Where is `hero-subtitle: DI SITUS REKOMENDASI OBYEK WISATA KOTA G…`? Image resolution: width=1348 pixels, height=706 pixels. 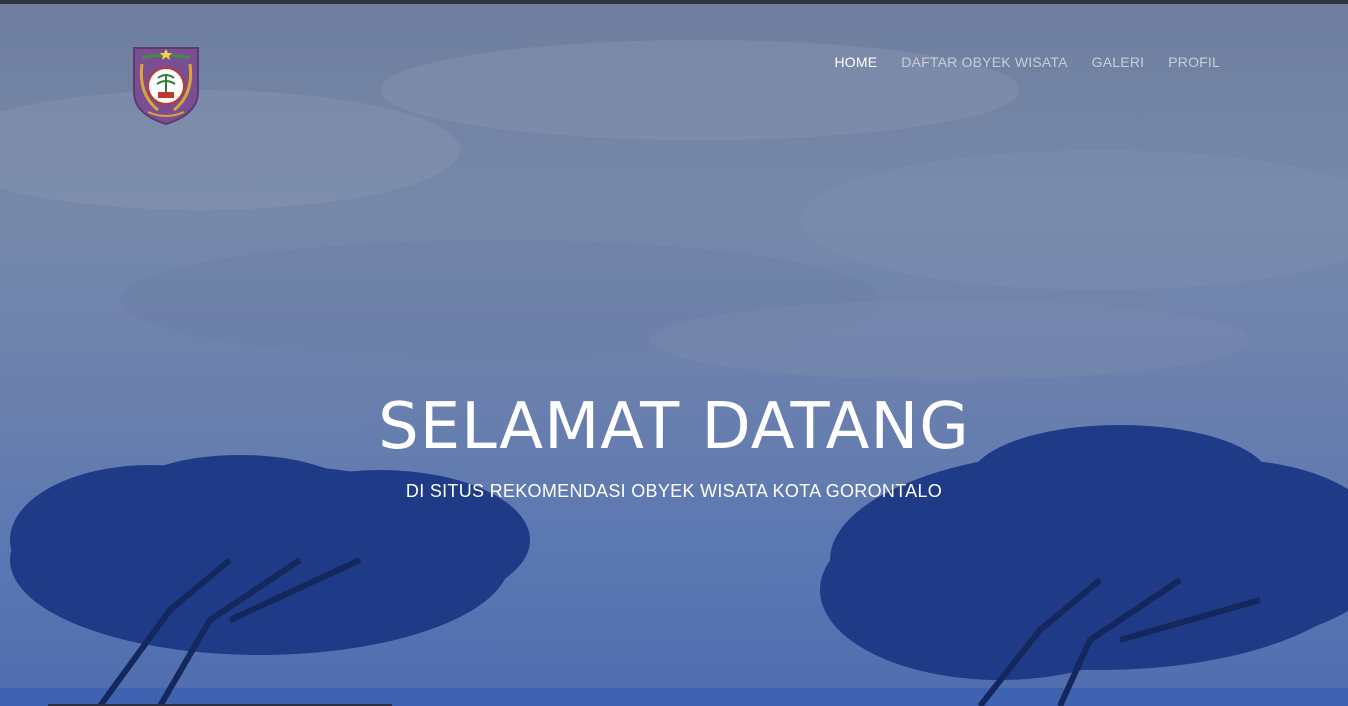 hero-subtitle: DI SITUS REKOMENDASI OBYEK WISATA KOTA G… is located at coordinates (674, 491).